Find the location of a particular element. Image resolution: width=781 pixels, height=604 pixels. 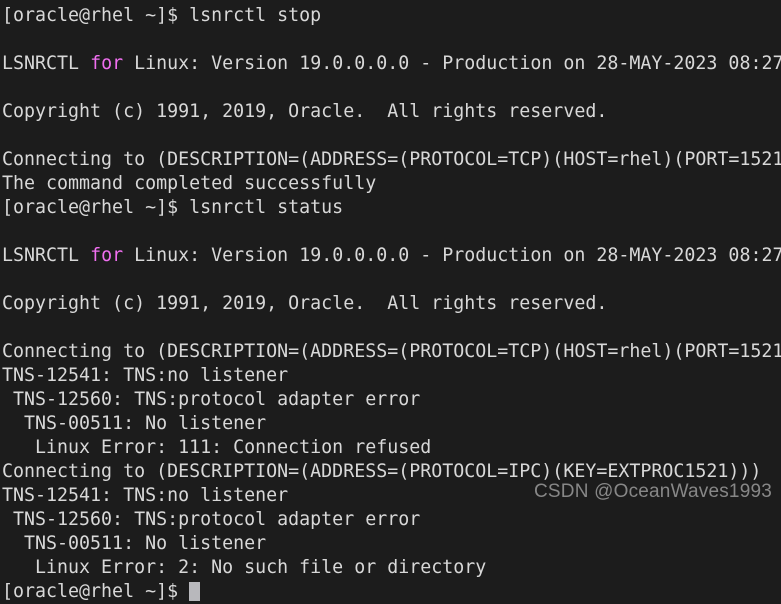

terminal-line-command: [oracle@rhel ~]$ lsnrctl stop is located at coordinates (162, 15).